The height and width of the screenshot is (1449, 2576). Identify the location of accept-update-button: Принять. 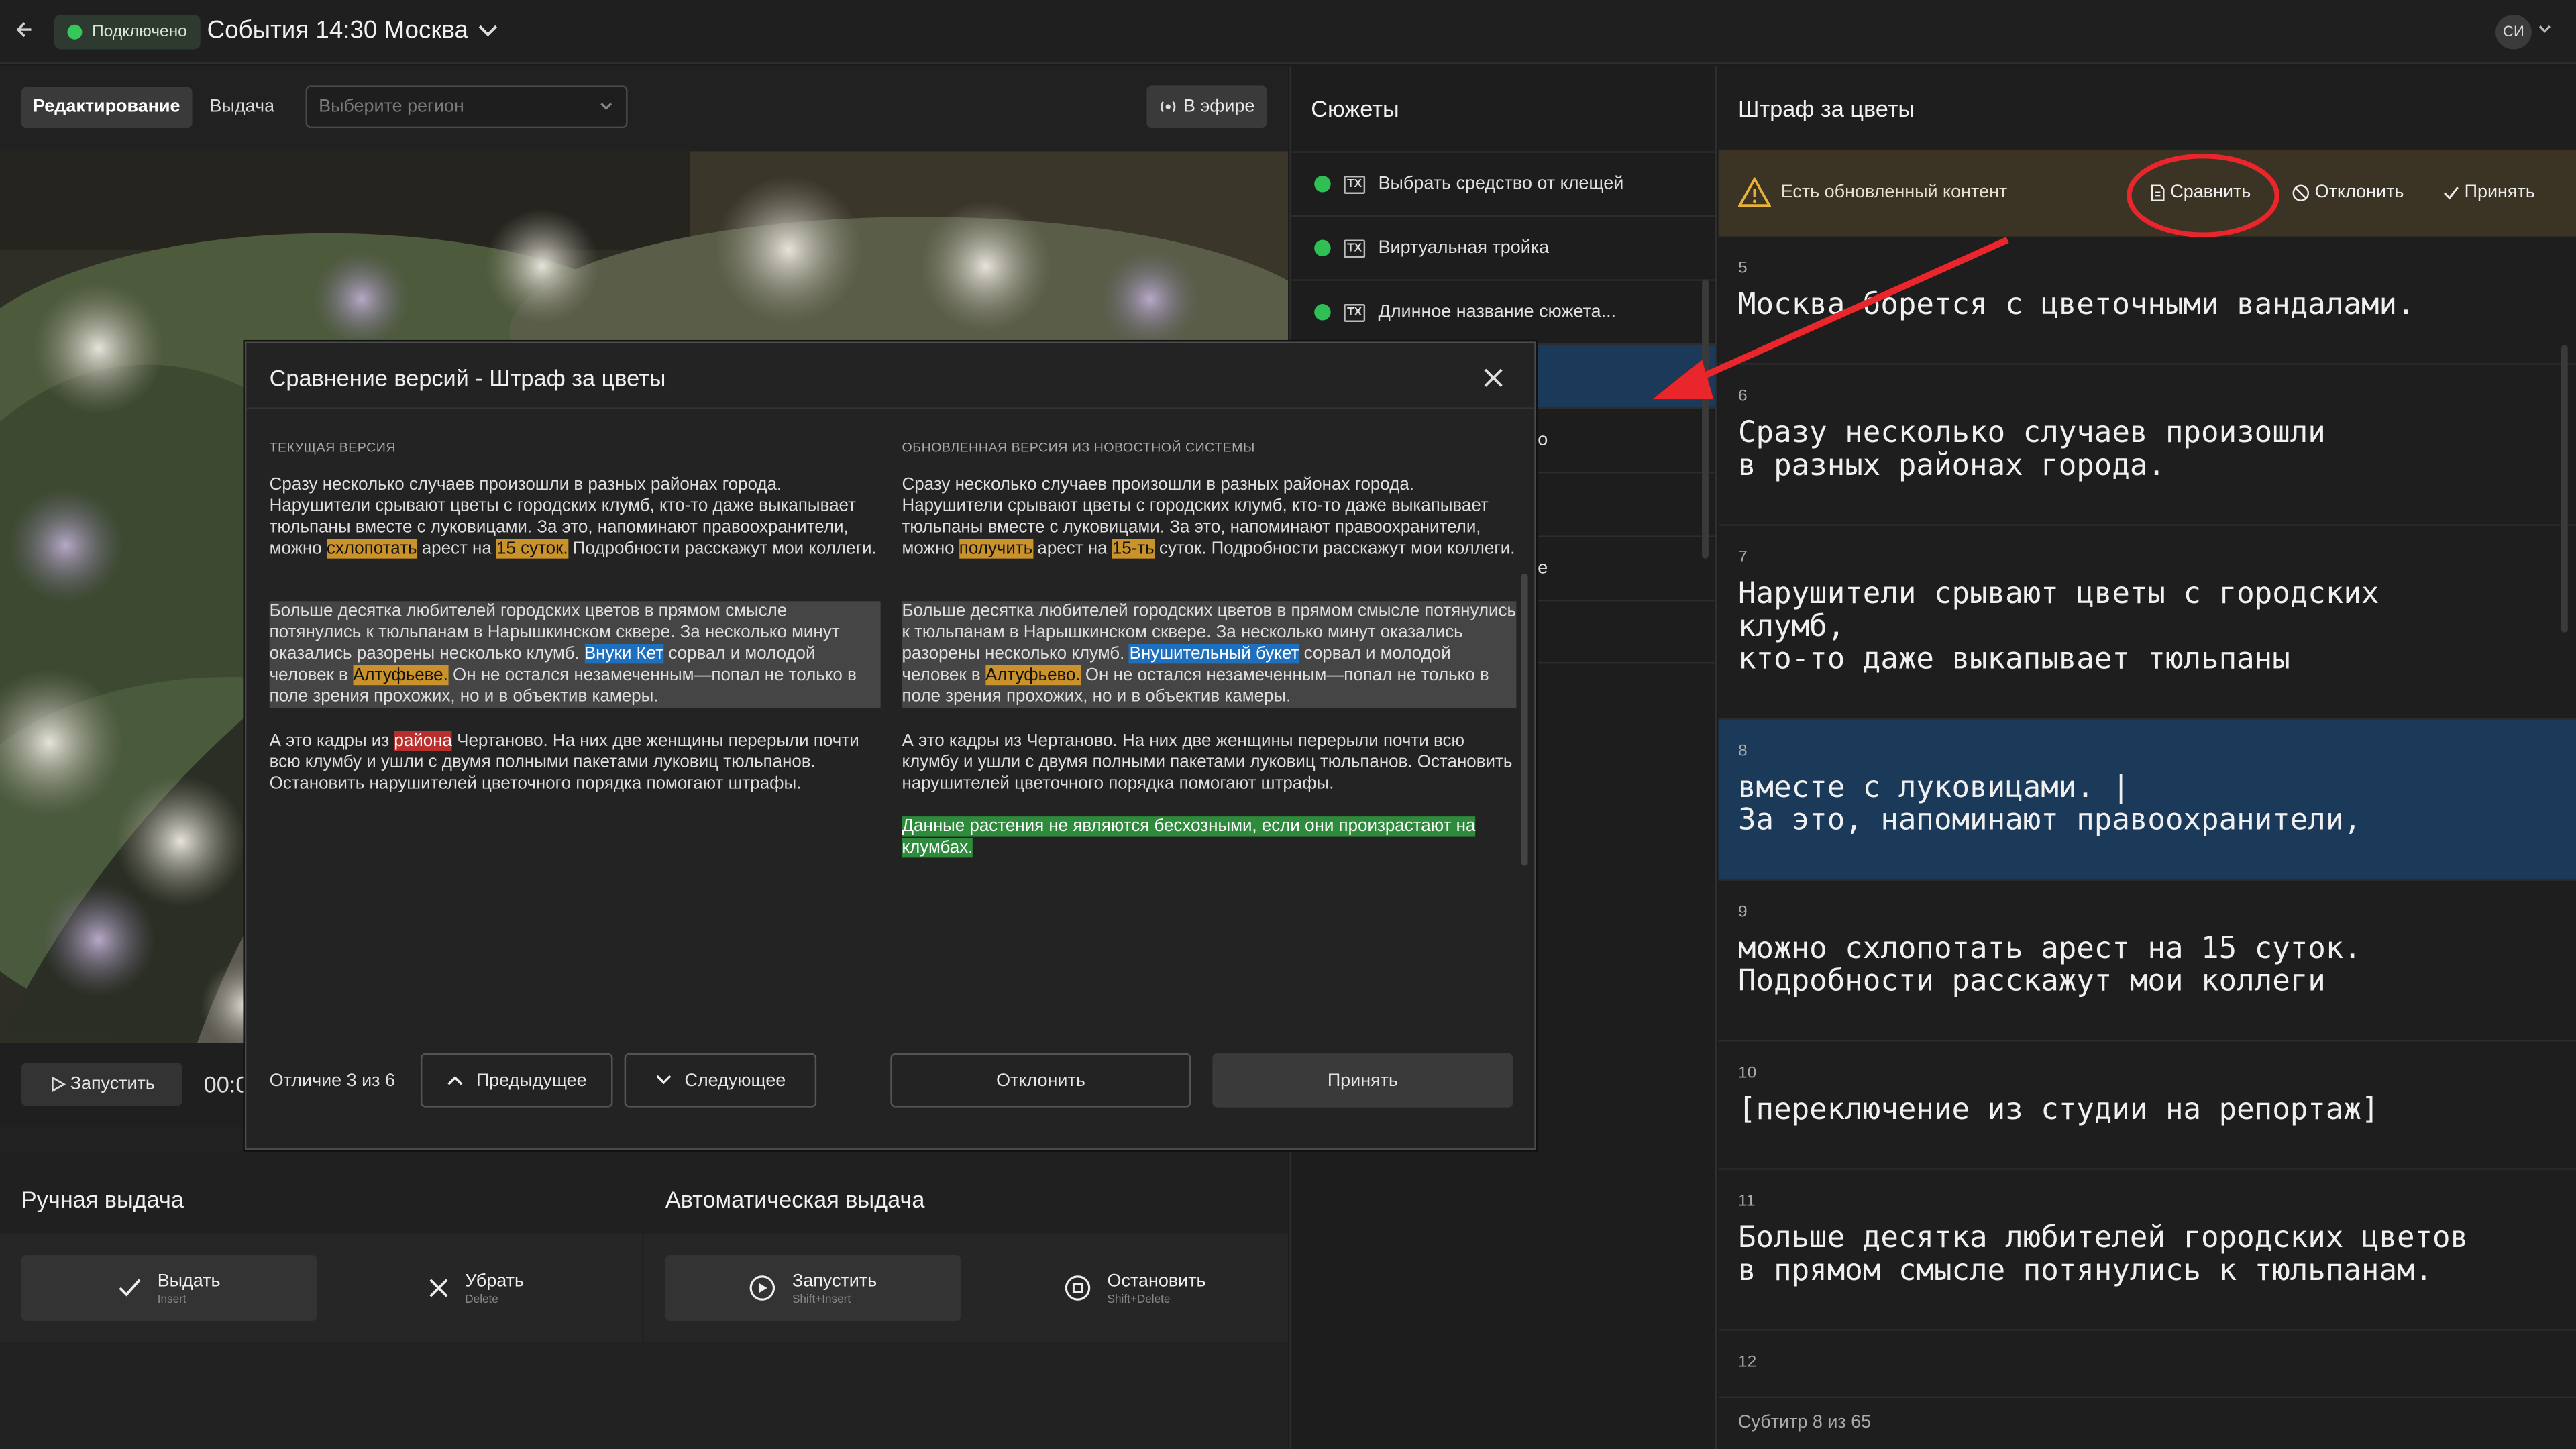
(2489, 192).